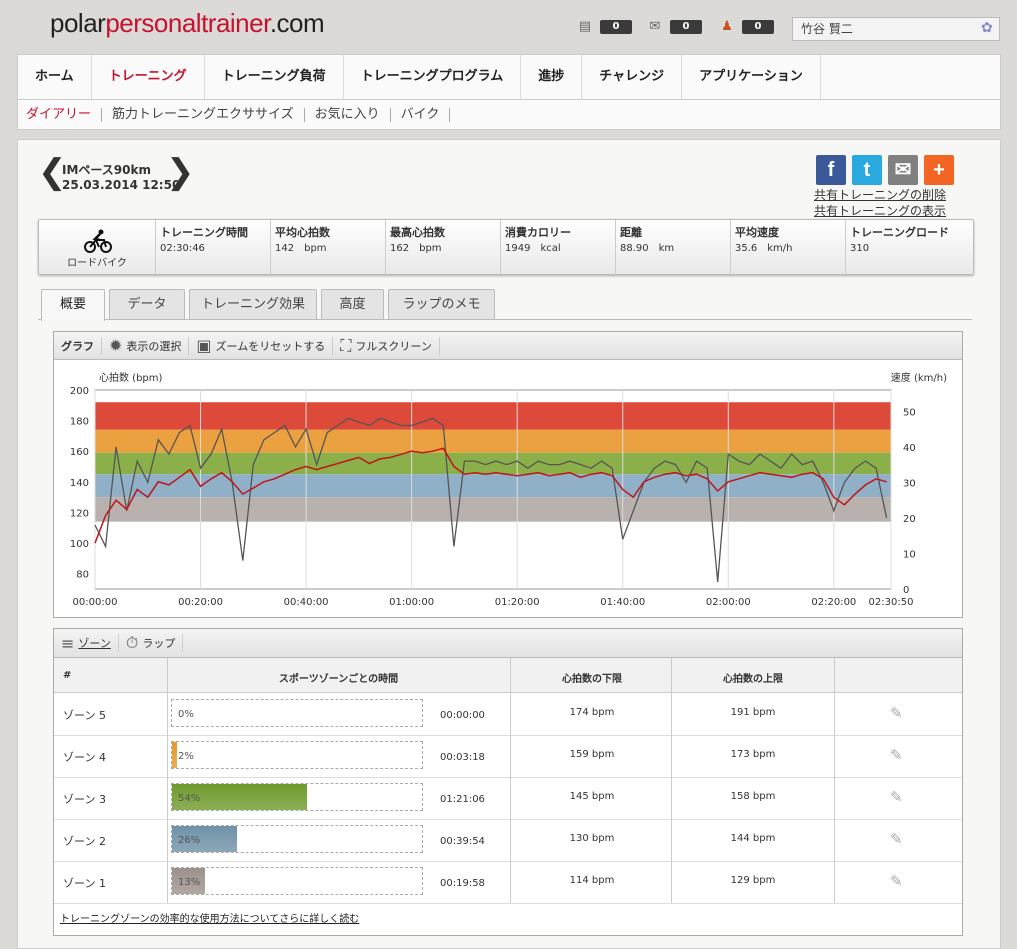 Image resolution: width=1017 pixels, height=949 pixels. I want to click on nav-item-training-load: トレーニング負荷, so click(274, 77).